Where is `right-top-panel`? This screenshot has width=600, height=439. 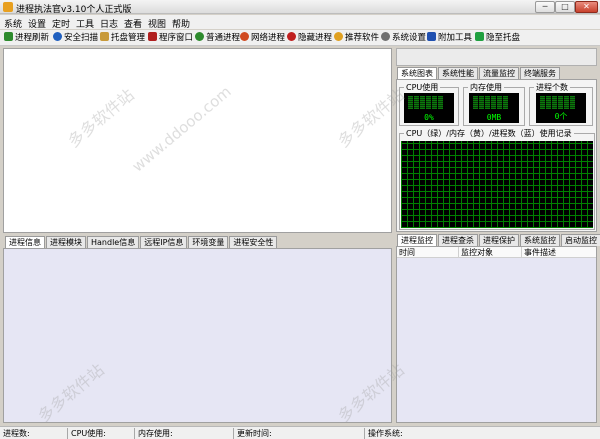
right-top-panel is located at coordinates (496, 57).